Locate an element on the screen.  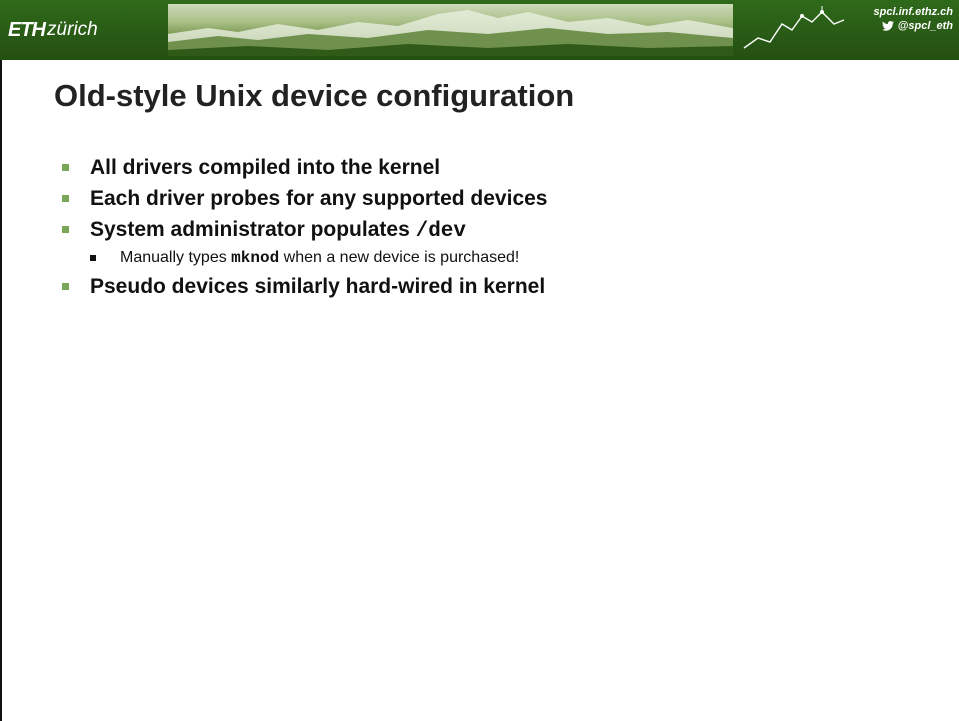
bullet-text: System administrator populates is located at coordinates (253, 229).